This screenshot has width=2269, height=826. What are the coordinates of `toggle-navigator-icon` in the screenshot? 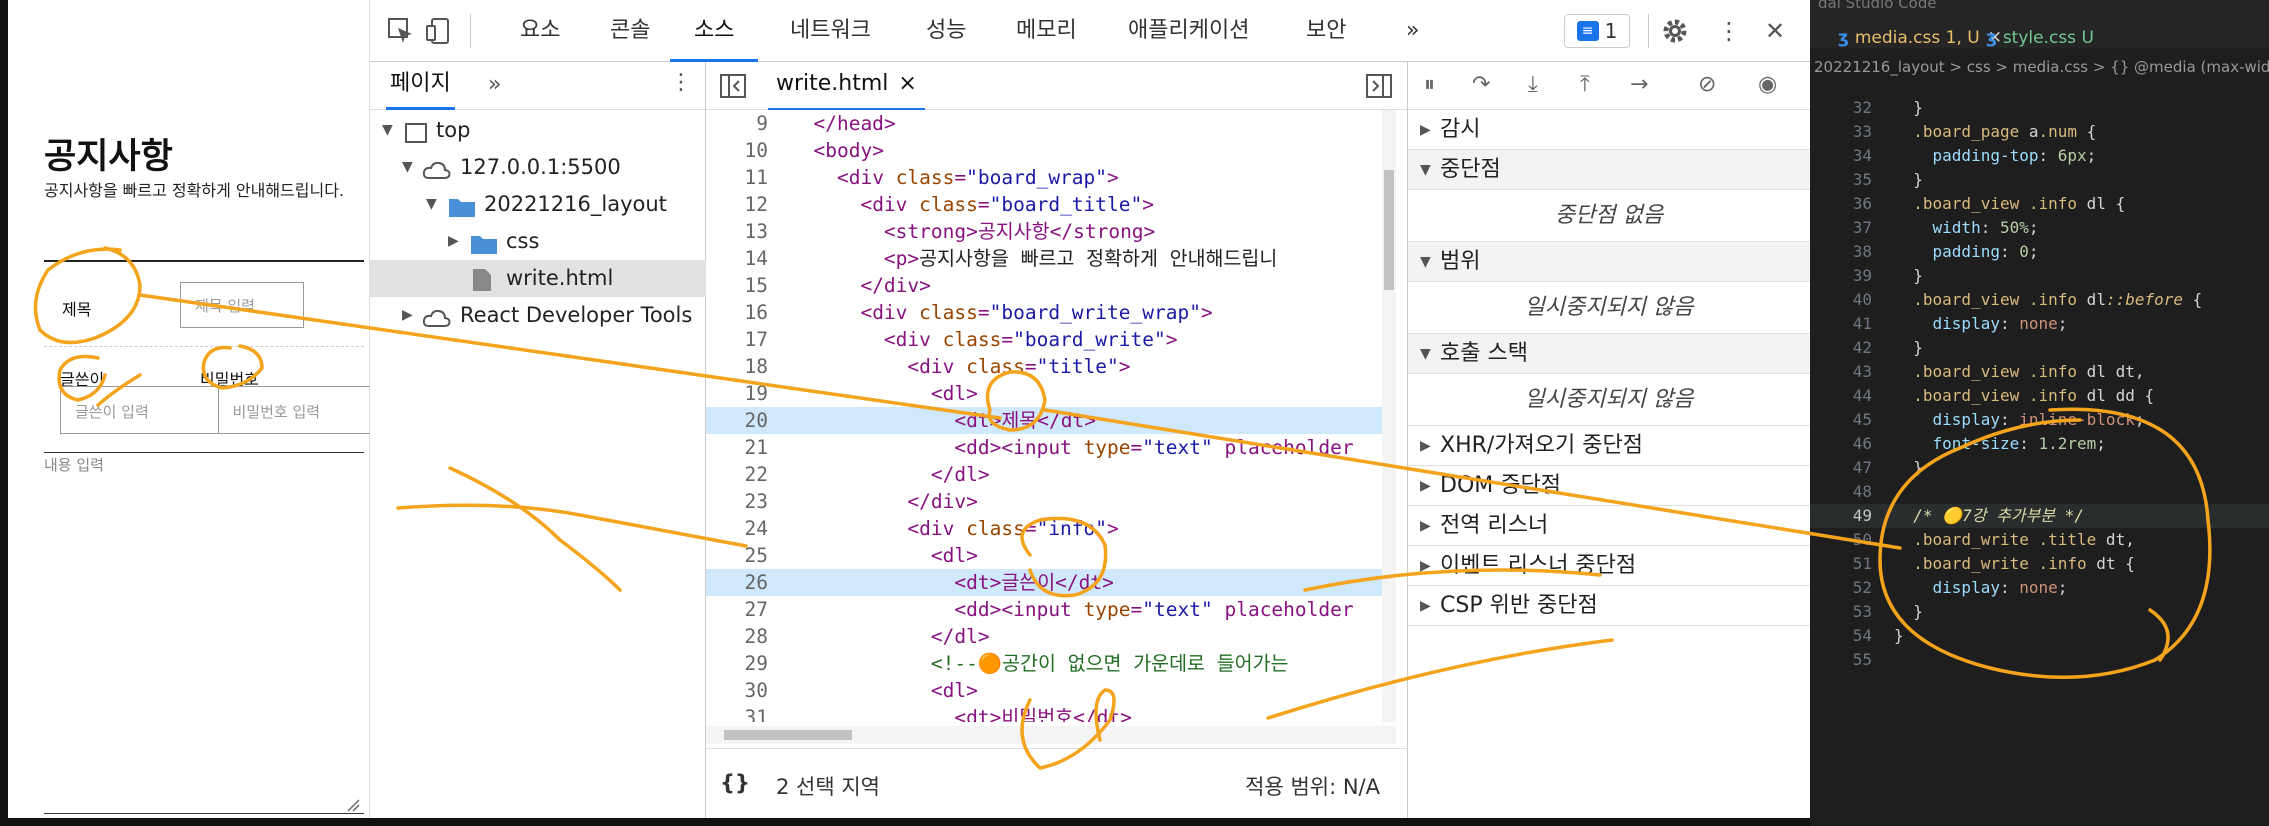 It's located at (733, 88).